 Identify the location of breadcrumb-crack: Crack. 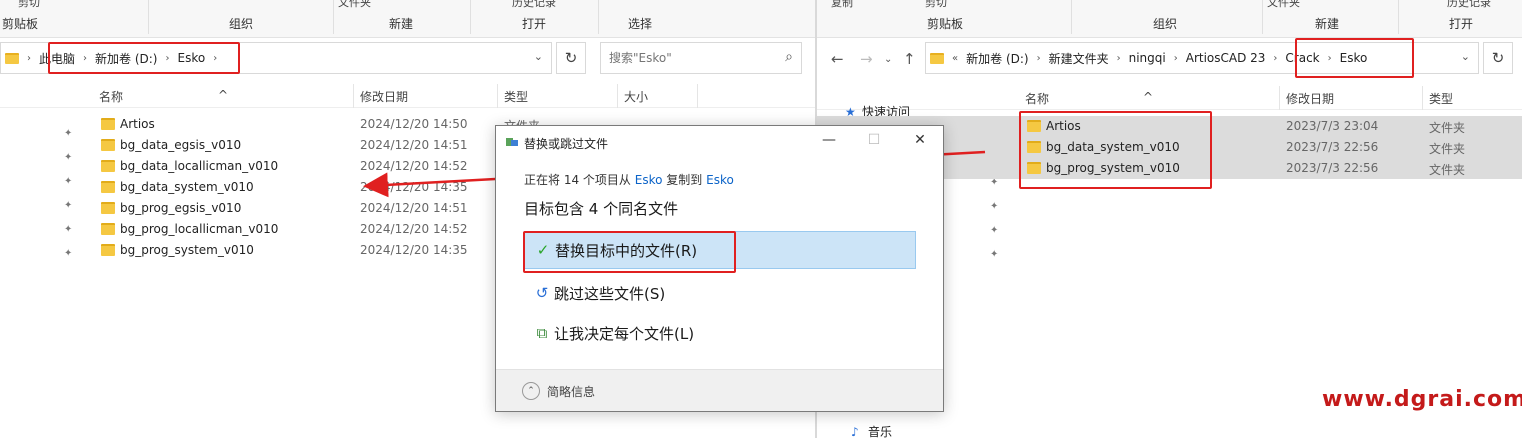
(1302, 58).